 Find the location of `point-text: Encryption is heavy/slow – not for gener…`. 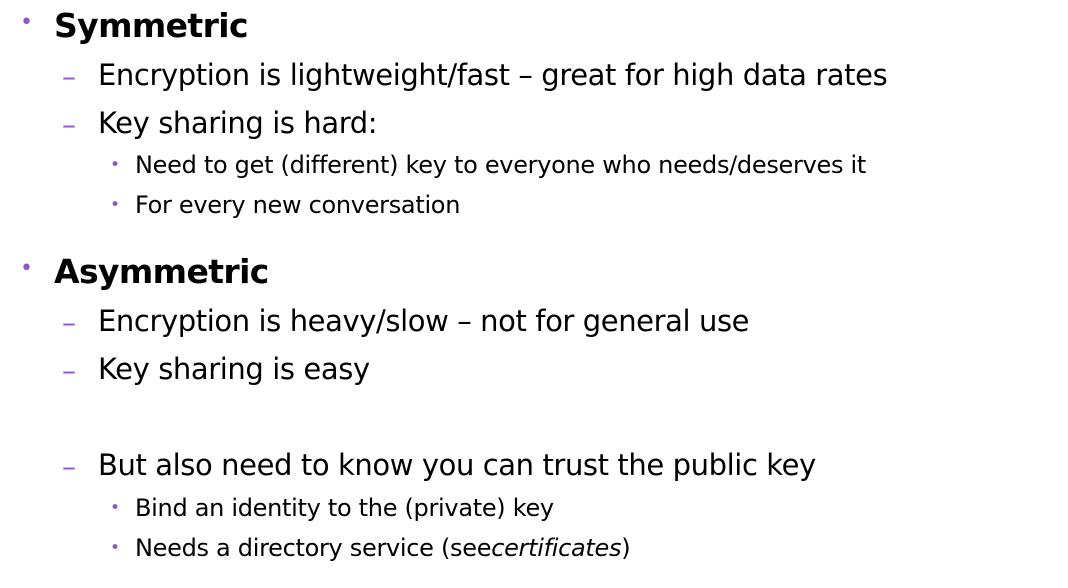

point-text: Encryption is heavy/slow – not for gener… is located at coordinates (424, 321).